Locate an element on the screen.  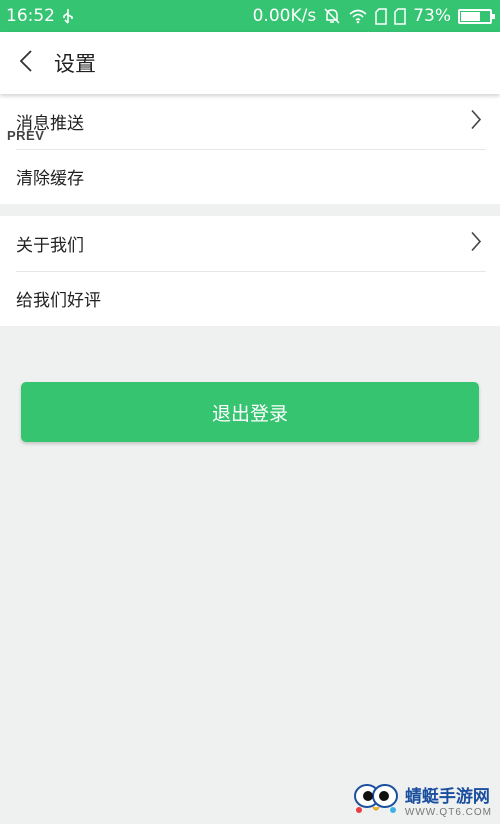
status-time: 16:52 is located at coordinates (30, 16).